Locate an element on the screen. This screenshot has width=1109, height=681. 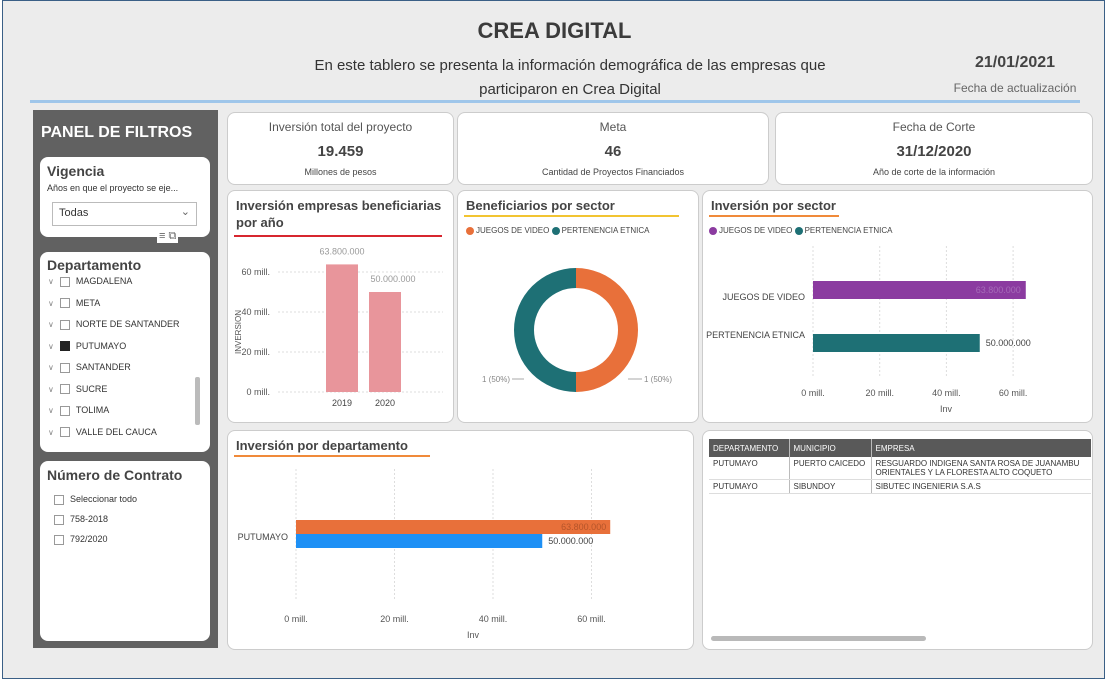
kpi-value: 19.459 is located at coordinates (340, 151).